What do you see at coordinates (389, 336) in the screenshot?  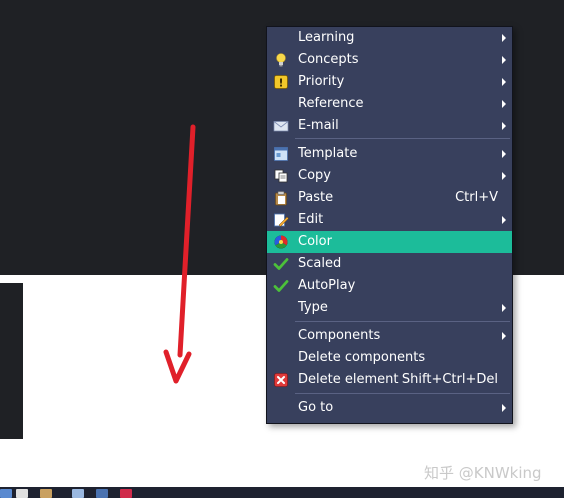 I see `menu-item-components: Components` at bounding box center [389, 336].